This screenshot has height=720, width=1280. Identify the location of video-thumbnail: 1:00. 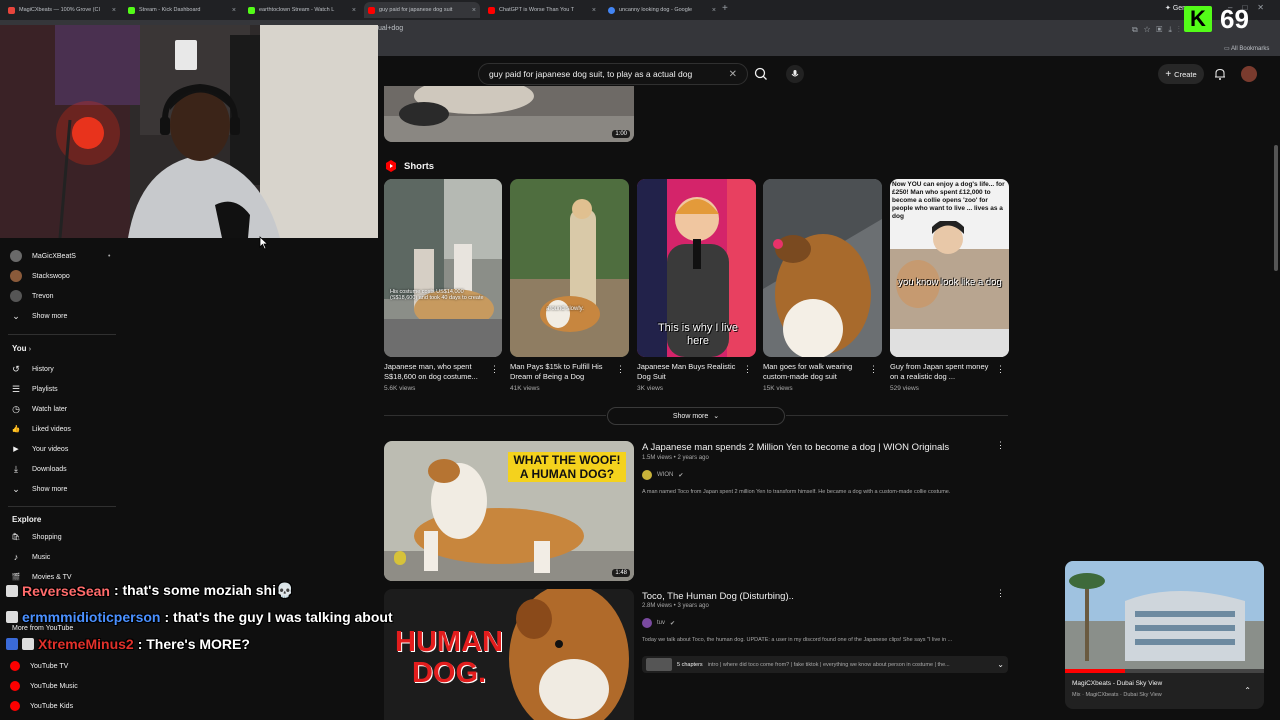
(509, 114).